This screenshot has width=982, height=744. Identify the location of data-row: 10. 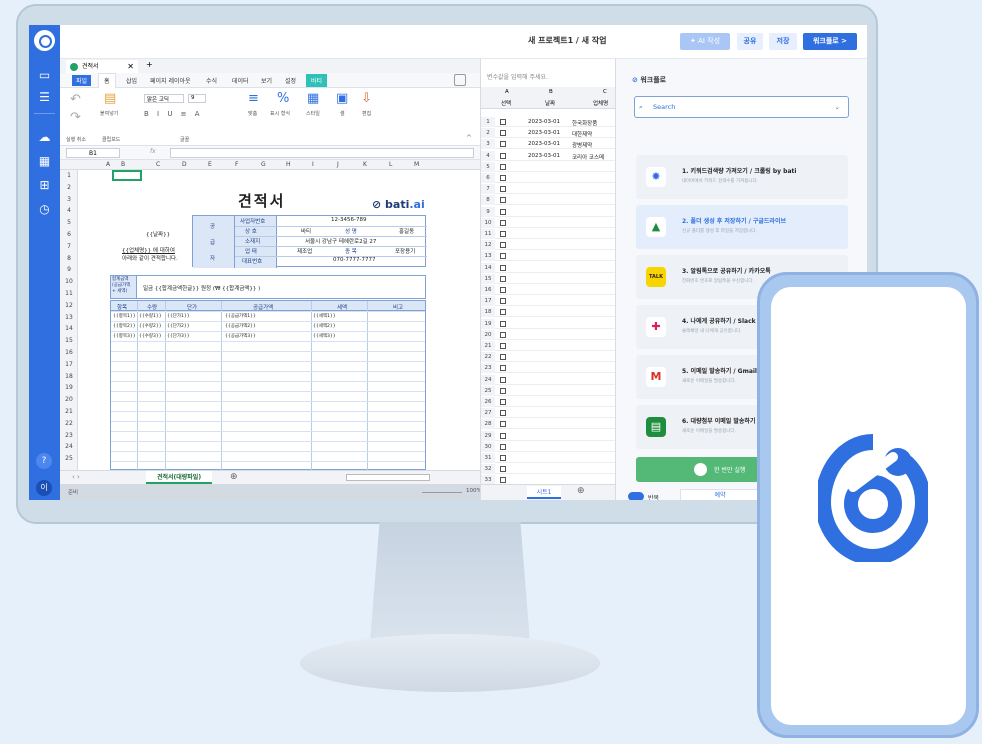
(548, 222).